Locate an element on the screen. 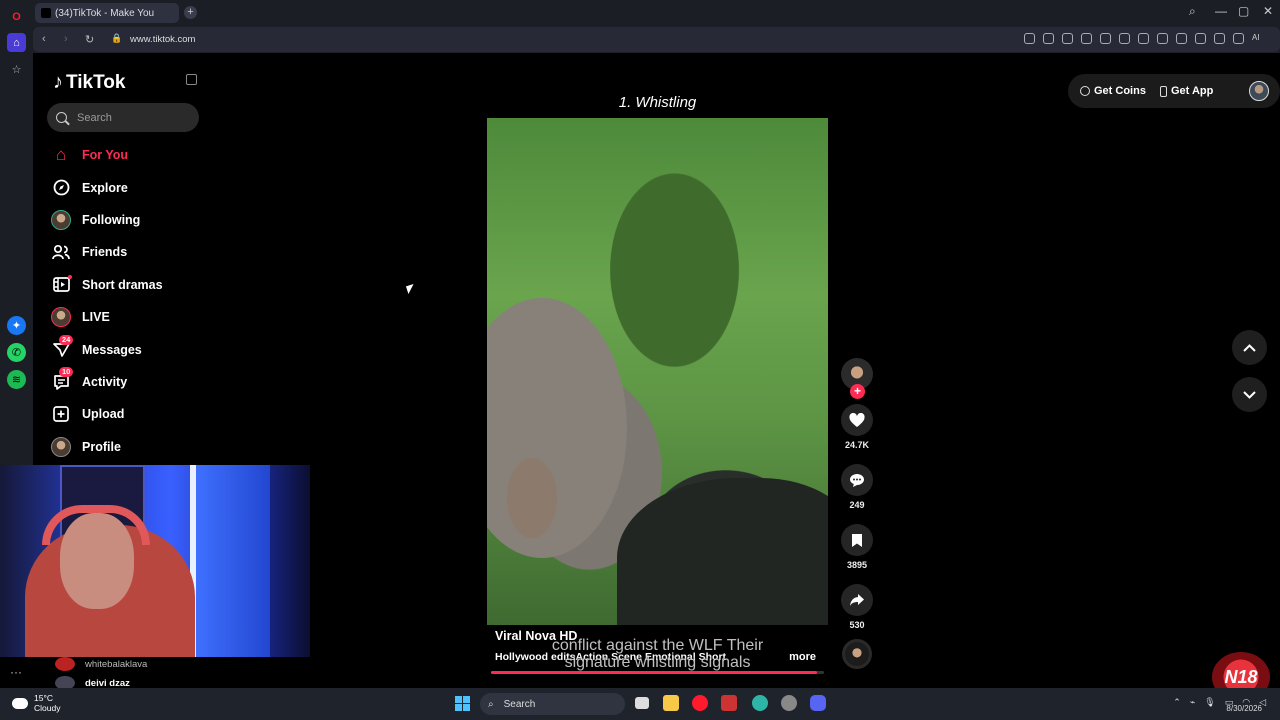  network-icon: ⌁ is located at coordinates (1192, 702).